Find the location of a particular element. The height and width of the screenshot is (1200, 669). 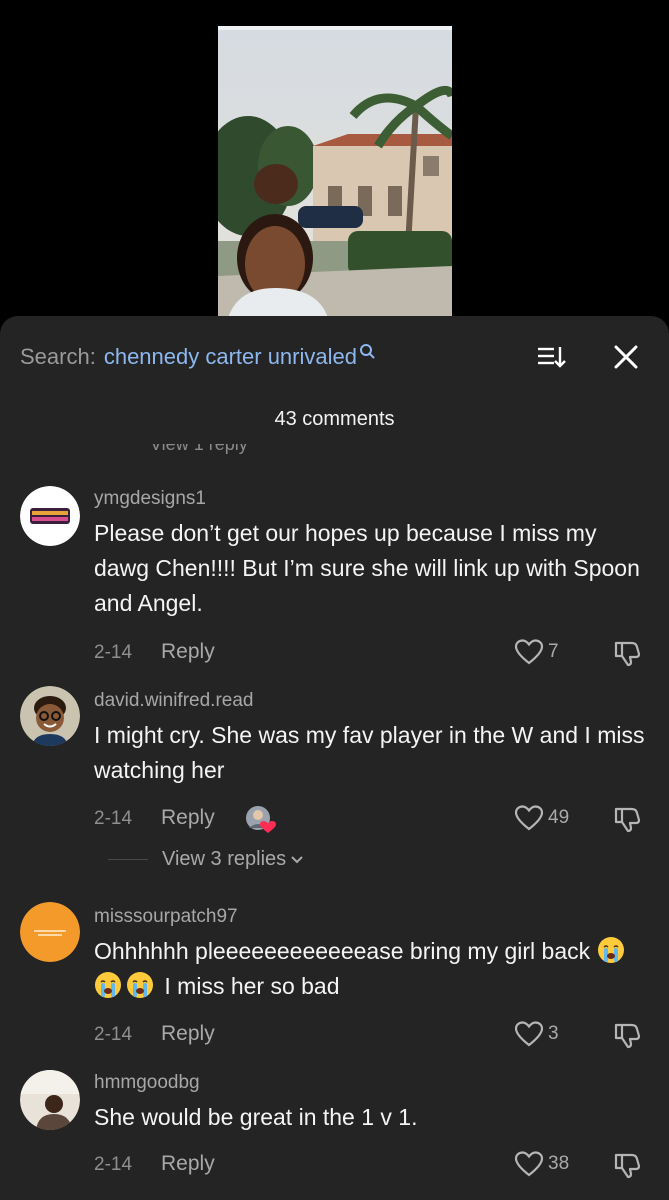

view-replies-button: View 3 replies is located at coordinates (206, 859).